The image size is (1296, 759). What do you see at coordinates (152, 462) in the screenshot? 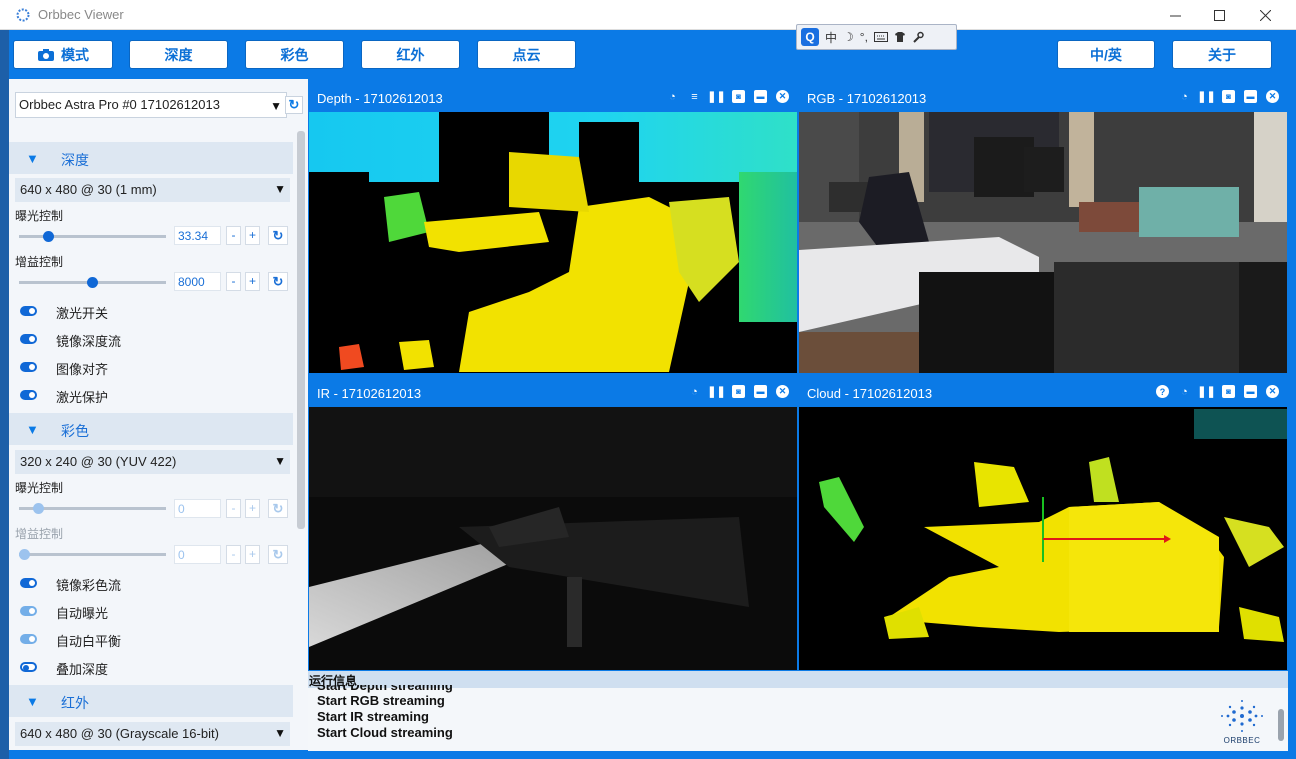
I see `color-mode-select: 320 x 240 @ 30 (YUV 422) ▼` at bounding box center [152, 462].